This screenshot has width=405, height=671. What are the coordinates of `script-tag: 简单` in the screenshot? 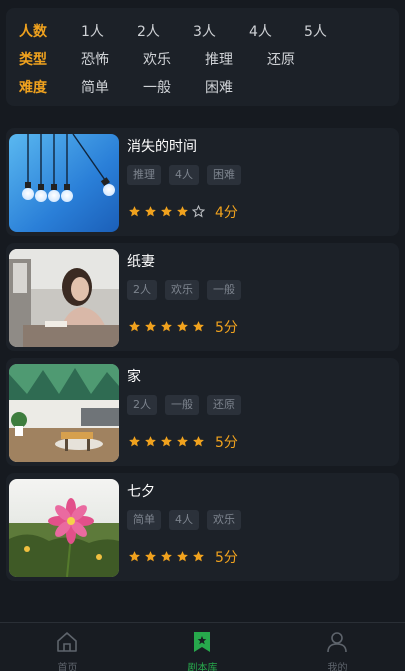 It's located at (144, 520).